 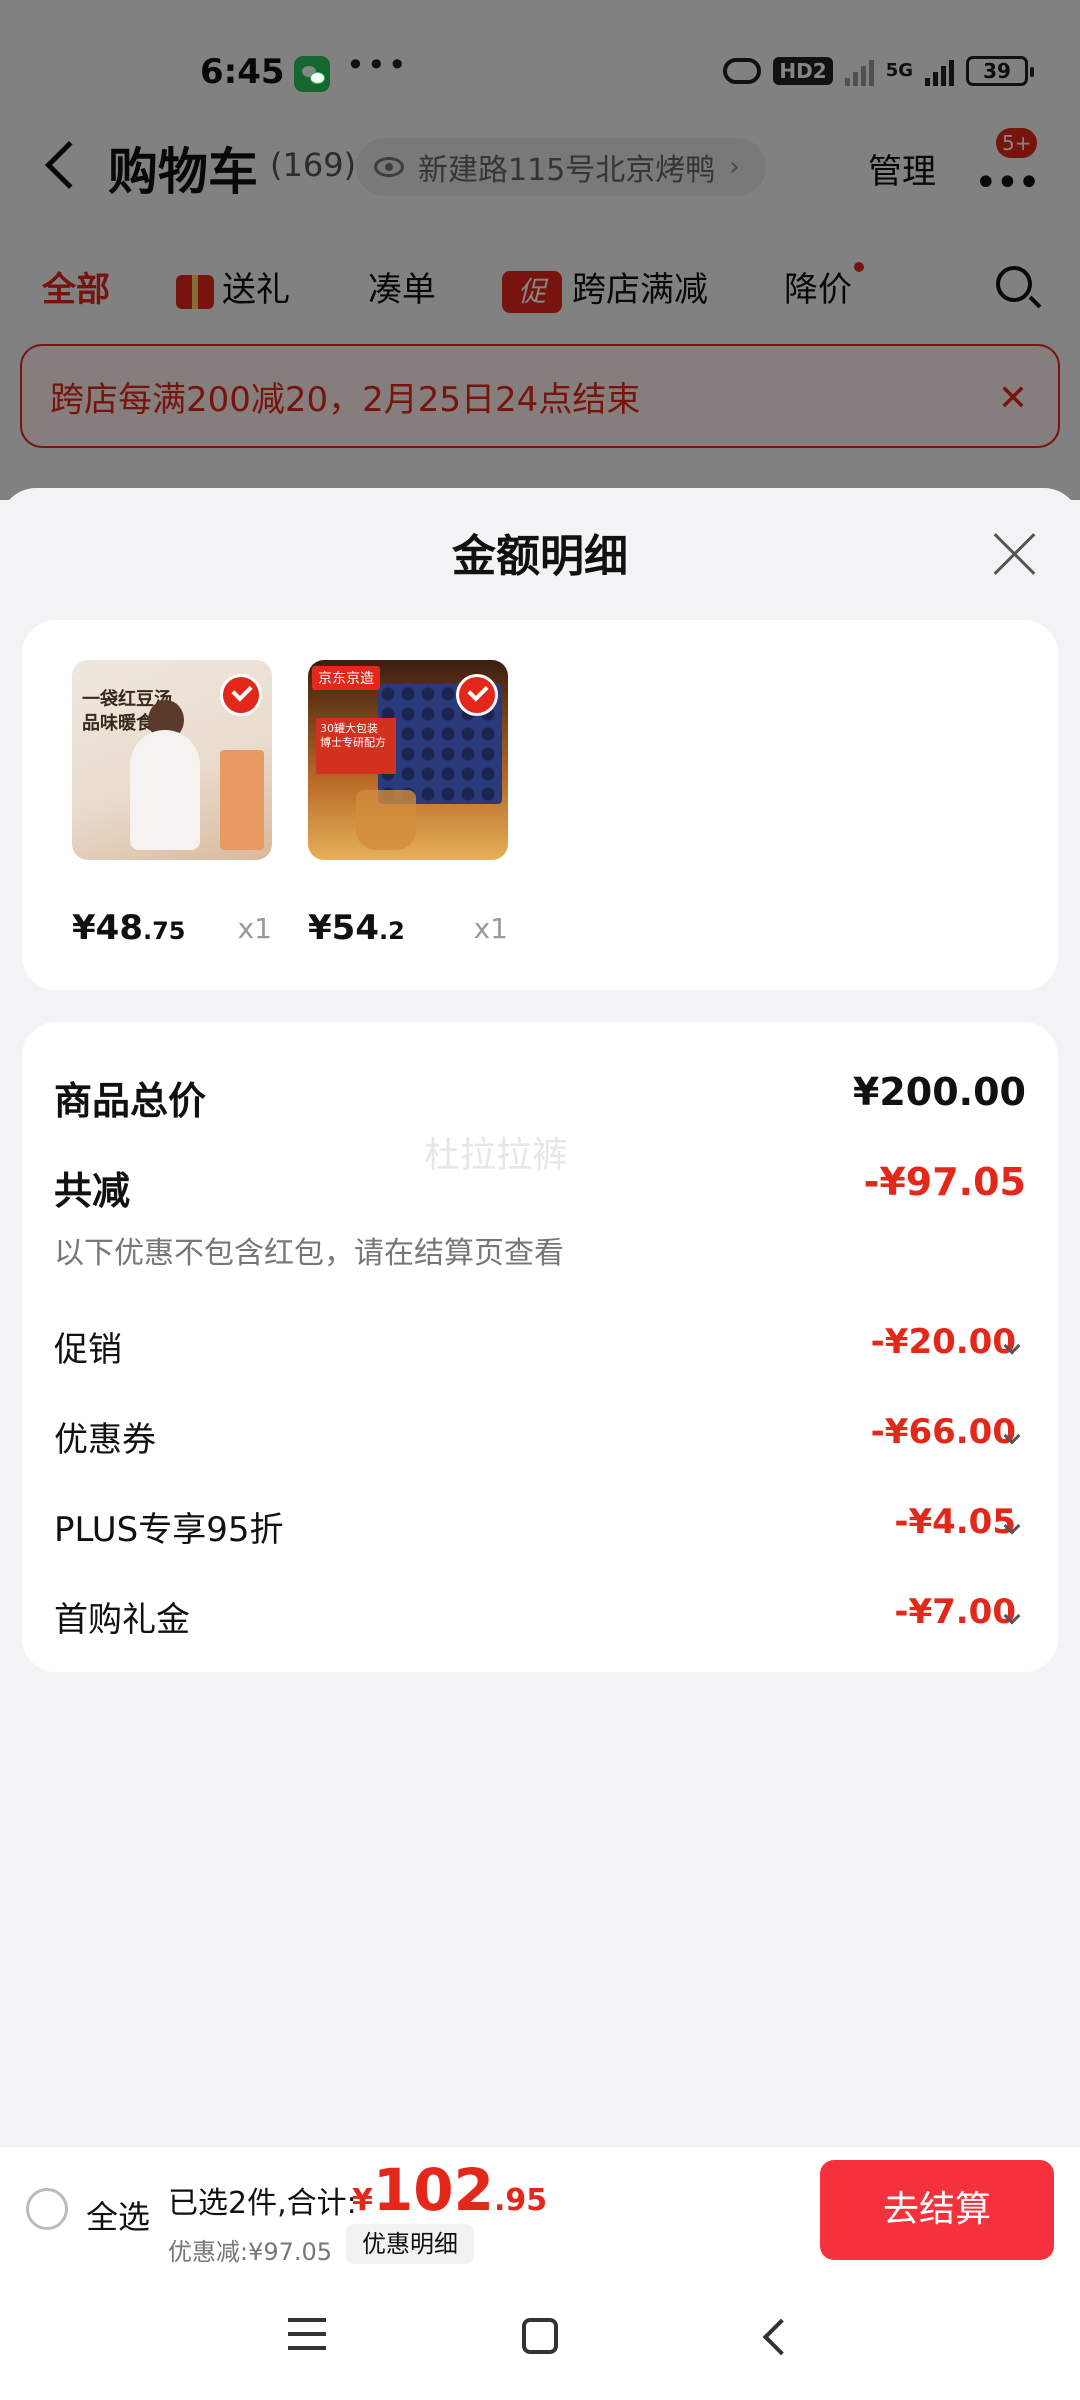 I want to click on total-price-value: ¥200.00, so click(x=939, y=1092).